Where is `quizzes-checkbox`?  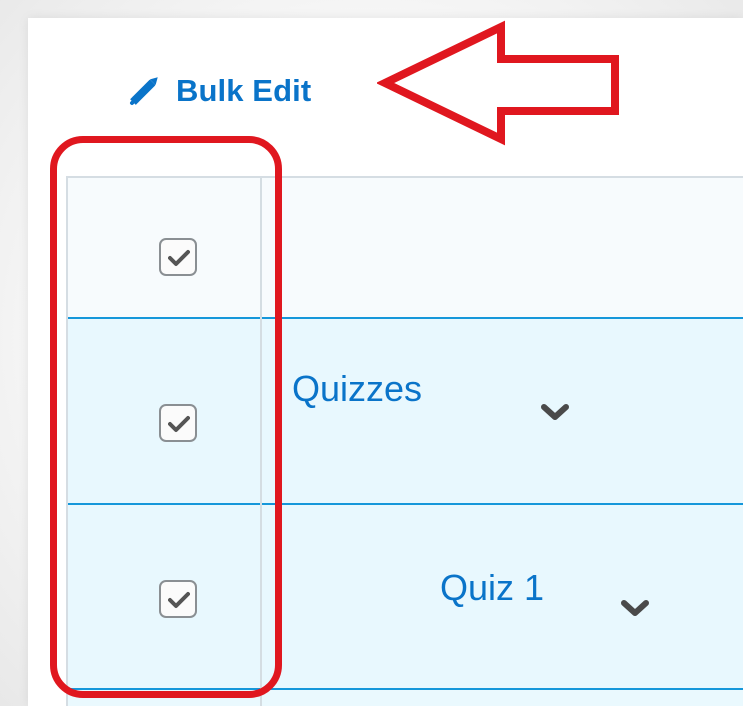
quizzes-checkbox is located at coordinates (178, 423).